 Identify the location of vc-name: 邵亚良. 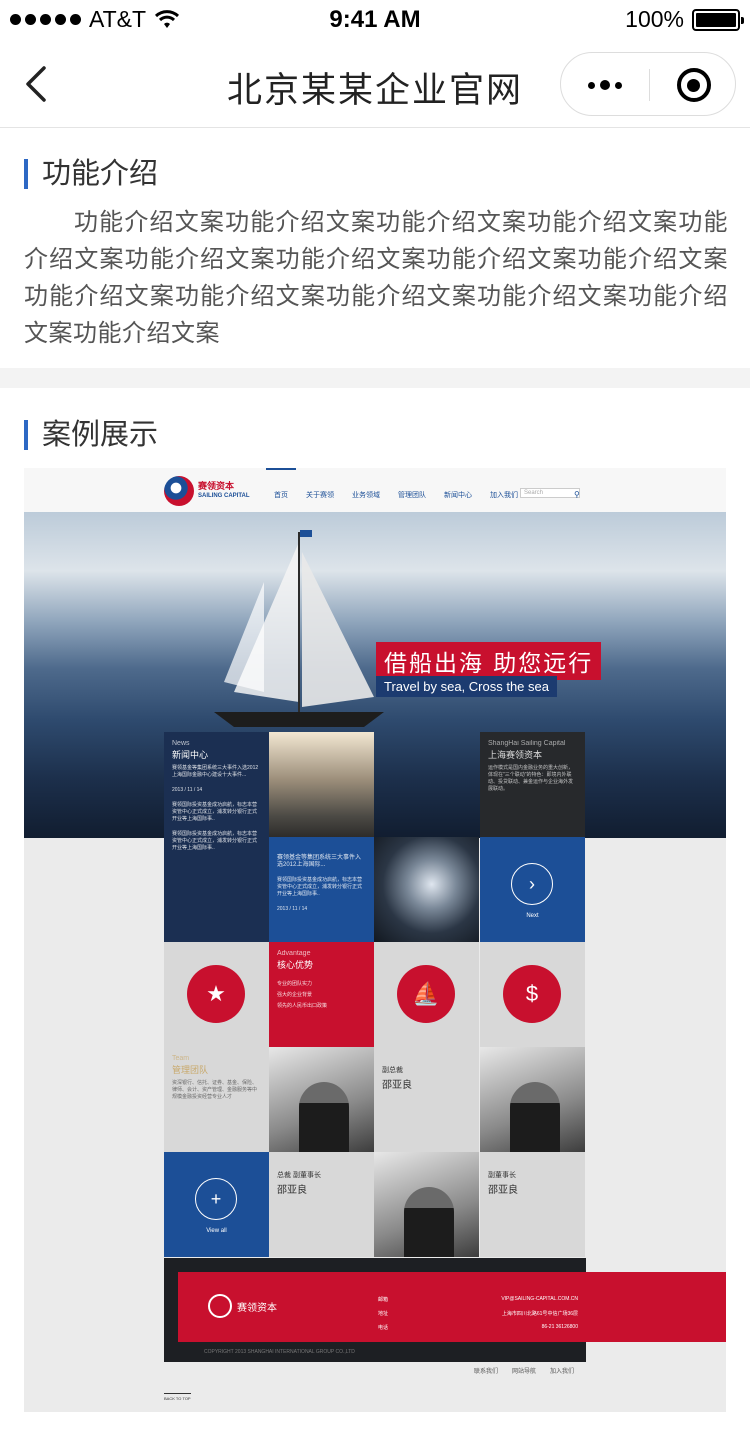
(503, 1190).